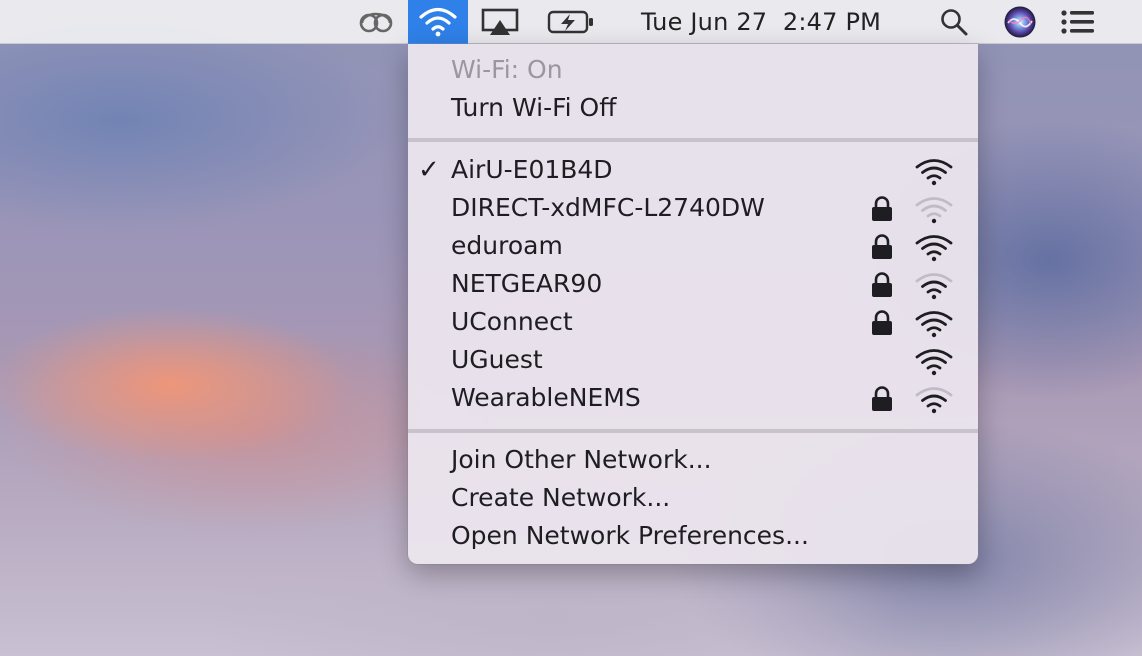 The height and width of the screenshot is (656, 1142). Describe the element at coordinates (693, 170) in the screenshot. I see `network-item-airu: ✓ AirU-E01B4D` at that location.